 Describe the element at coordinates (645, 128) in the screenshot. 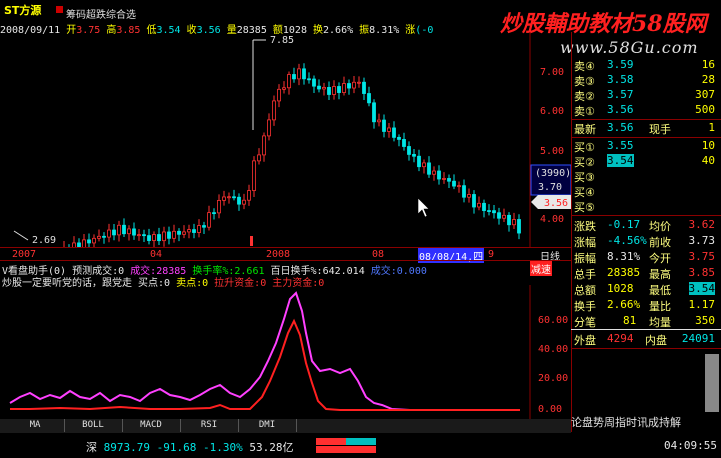

I see `last-price-row: 最新 3.56 现手 1` at that location.